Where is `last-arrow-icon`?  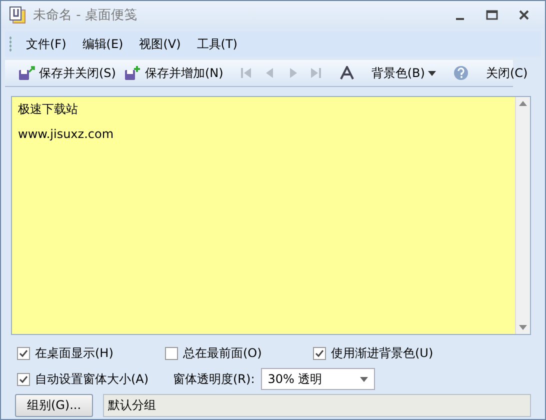
last-arrow-icon is located at coordinates (315, 73).